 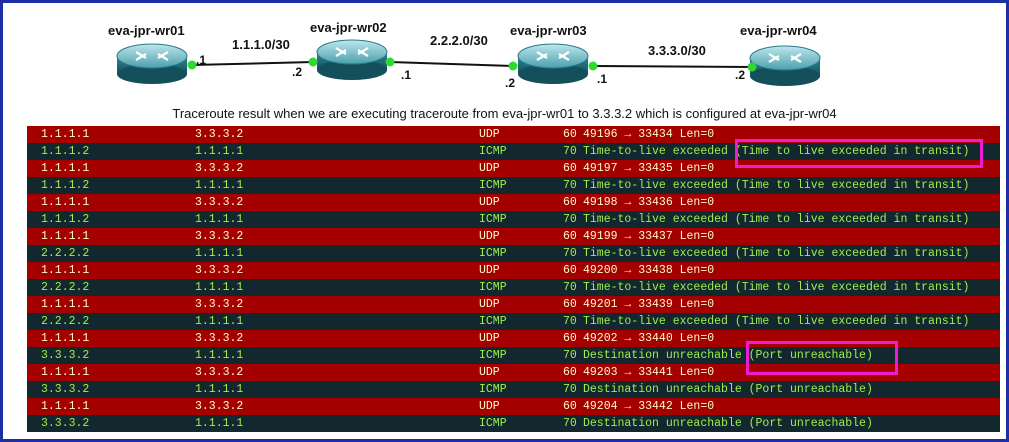 I want to click on packet-info: 49199 → 33437 Len=0, so click(x=649, y=236).